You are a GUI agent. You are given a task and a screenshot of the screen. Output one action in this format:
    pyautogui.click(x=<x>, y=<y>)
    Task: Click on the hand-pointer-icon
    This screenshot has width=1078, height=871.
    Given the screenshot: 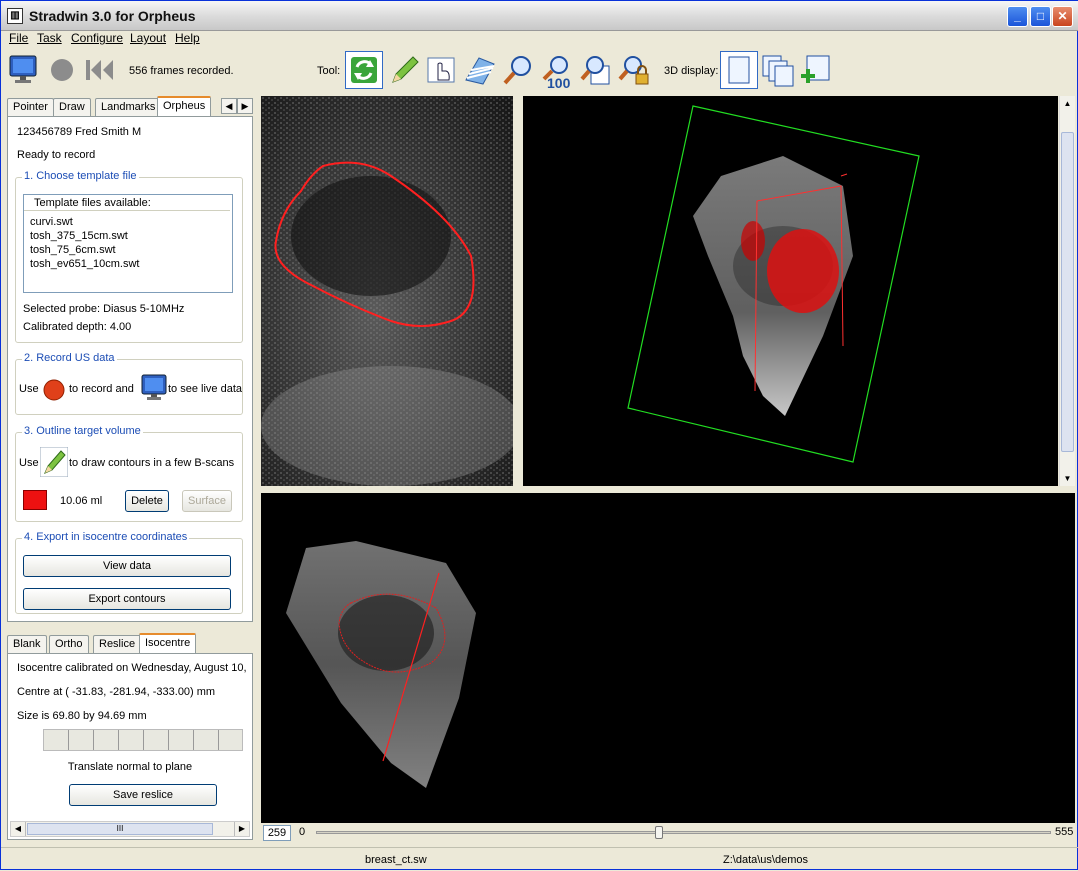 What is the action you would take?
    pyautogui.click(x=442, y=71)
    